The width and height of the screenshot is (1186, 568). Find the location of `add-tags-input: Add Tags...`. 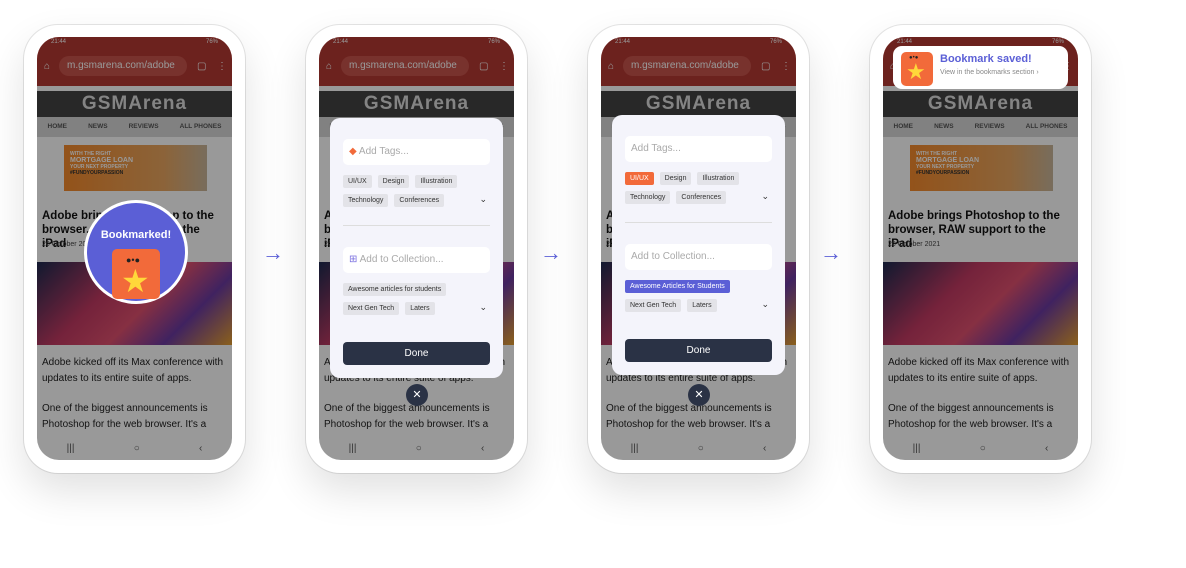

add-tags-input: Add Tags... is located at coordinates (698, 149).